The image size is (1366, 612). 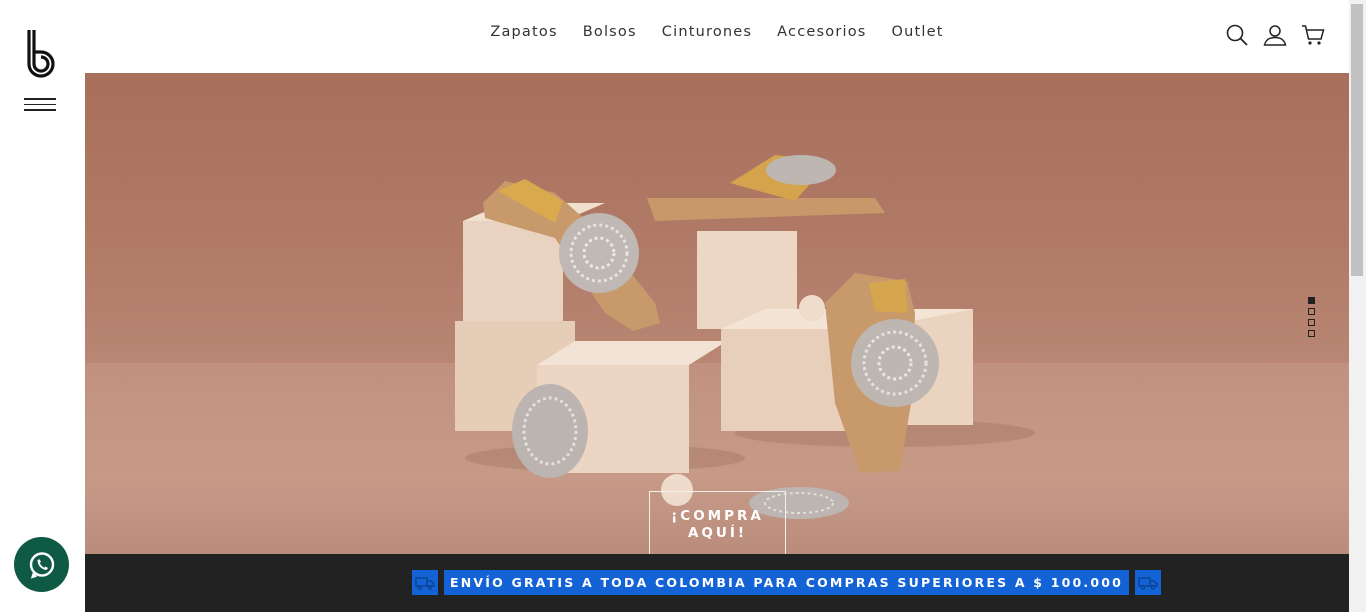 What do you see at coordinates (918, 32) in the screenshot?
I see `nav-item-outlet: Outlet` at bounding box center [918, 32].